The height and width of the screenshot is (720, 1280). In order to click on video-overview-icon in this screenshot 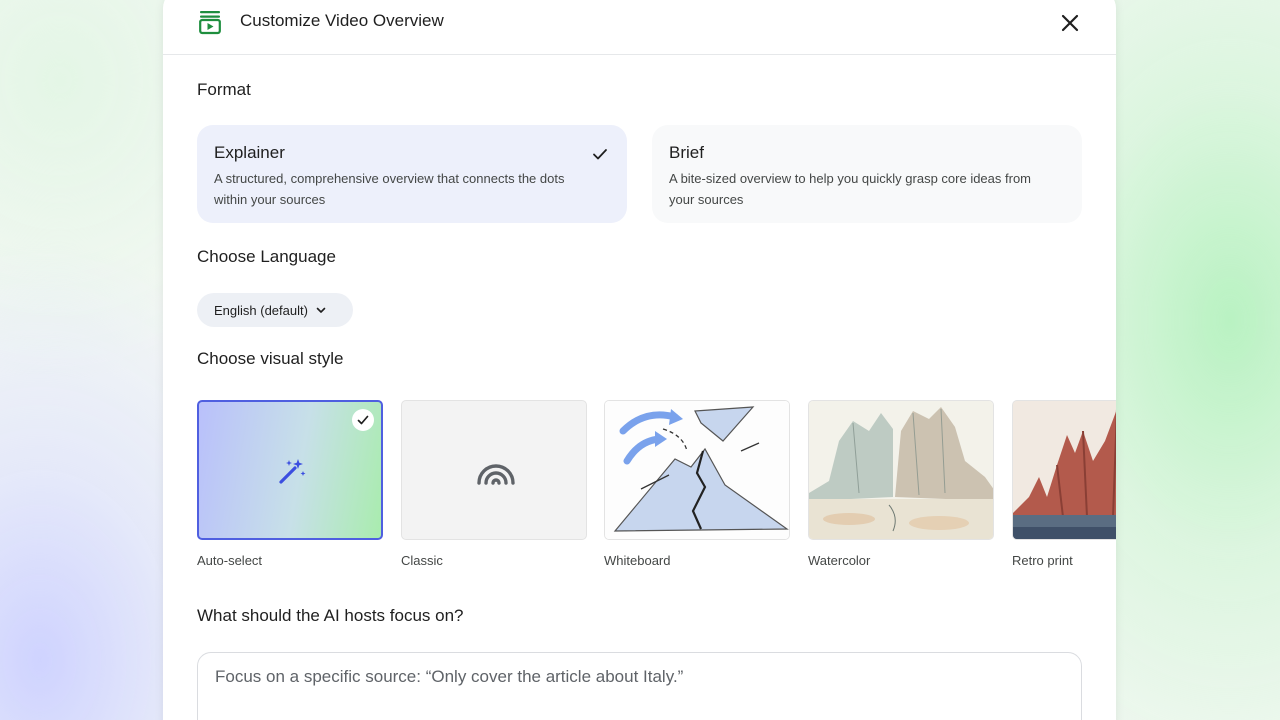, I will do `click(210, 22)`.